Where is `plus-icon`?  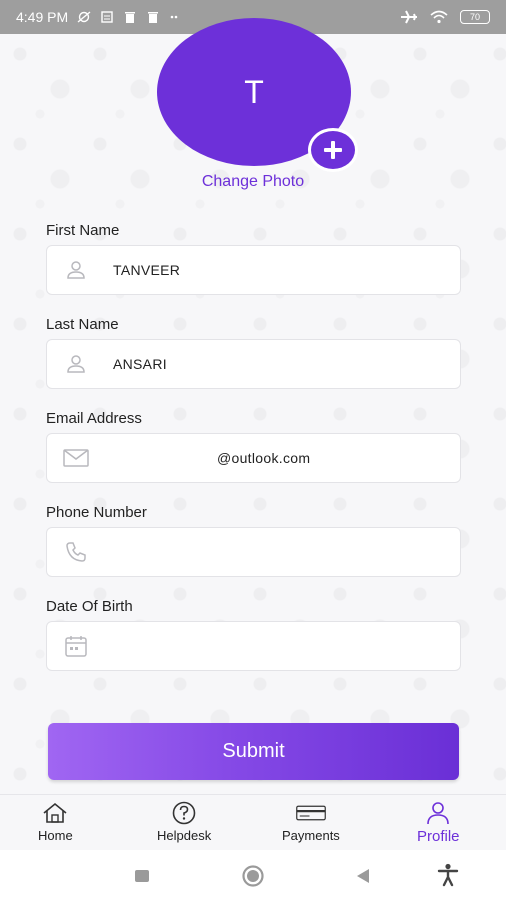 plus-icon is located at coordinates (333, 150).